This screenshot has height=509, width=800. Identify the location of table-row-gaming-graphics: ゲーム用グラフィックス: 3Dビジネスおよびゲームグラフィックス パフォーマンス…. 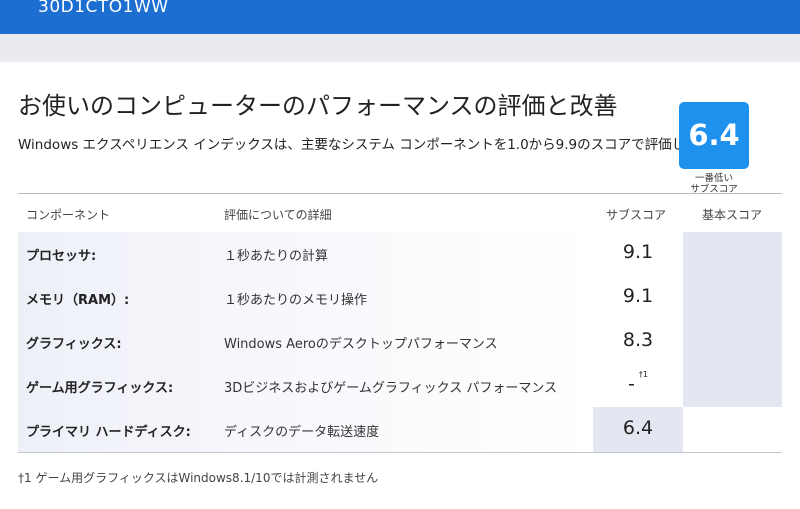
(400, 386).